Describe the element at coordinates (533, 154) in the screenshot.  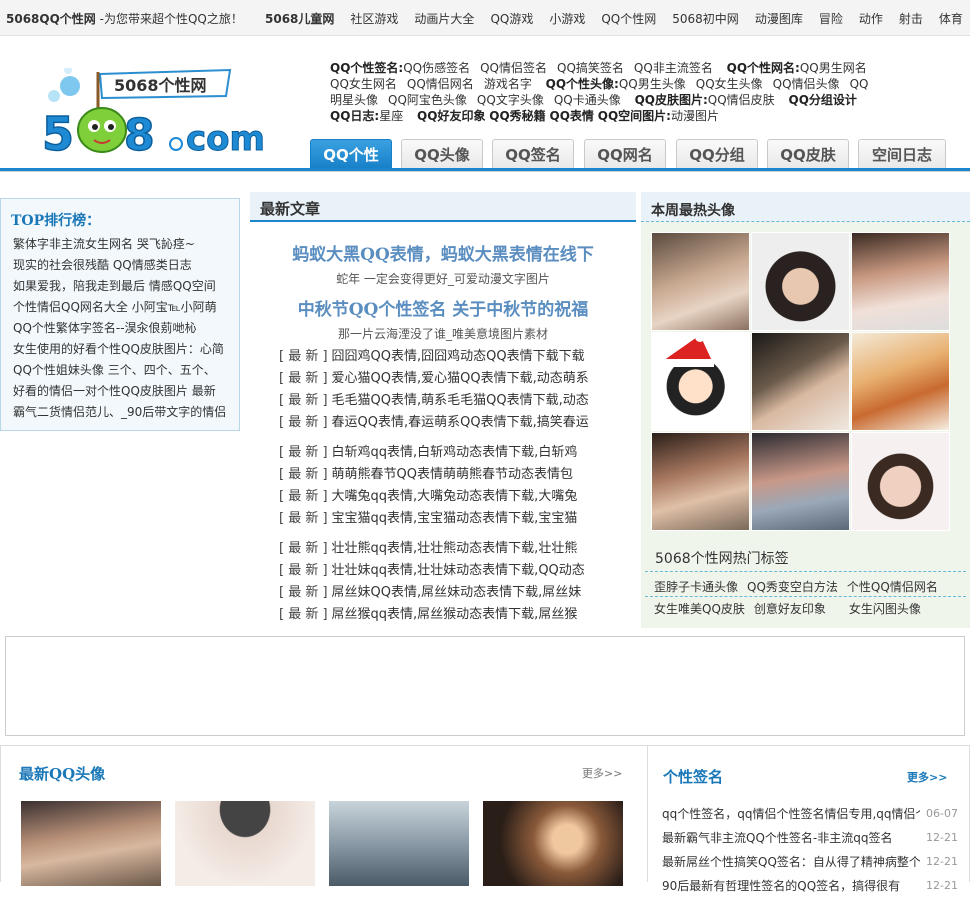
I see `tab-qq-signature: QQ签名` at that location.